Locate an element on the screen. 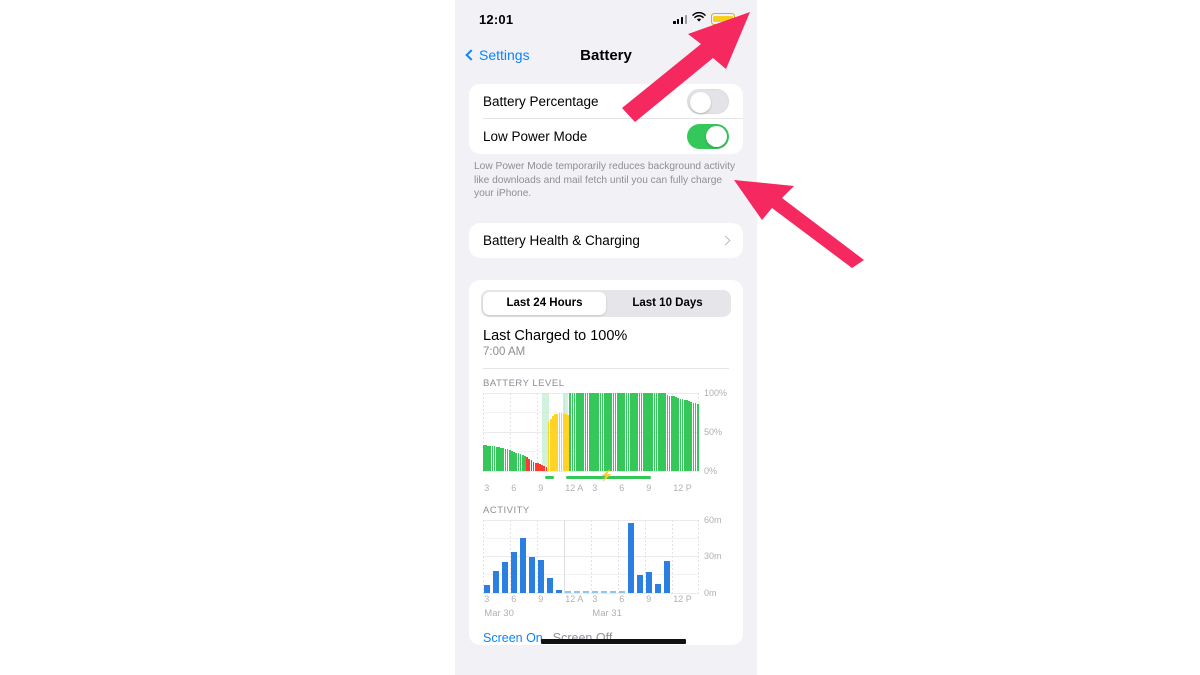 The height and width of the screenshot is (675, 1200). row-low-power-mode: Low Power Mode is located at coordinates (606, 136).